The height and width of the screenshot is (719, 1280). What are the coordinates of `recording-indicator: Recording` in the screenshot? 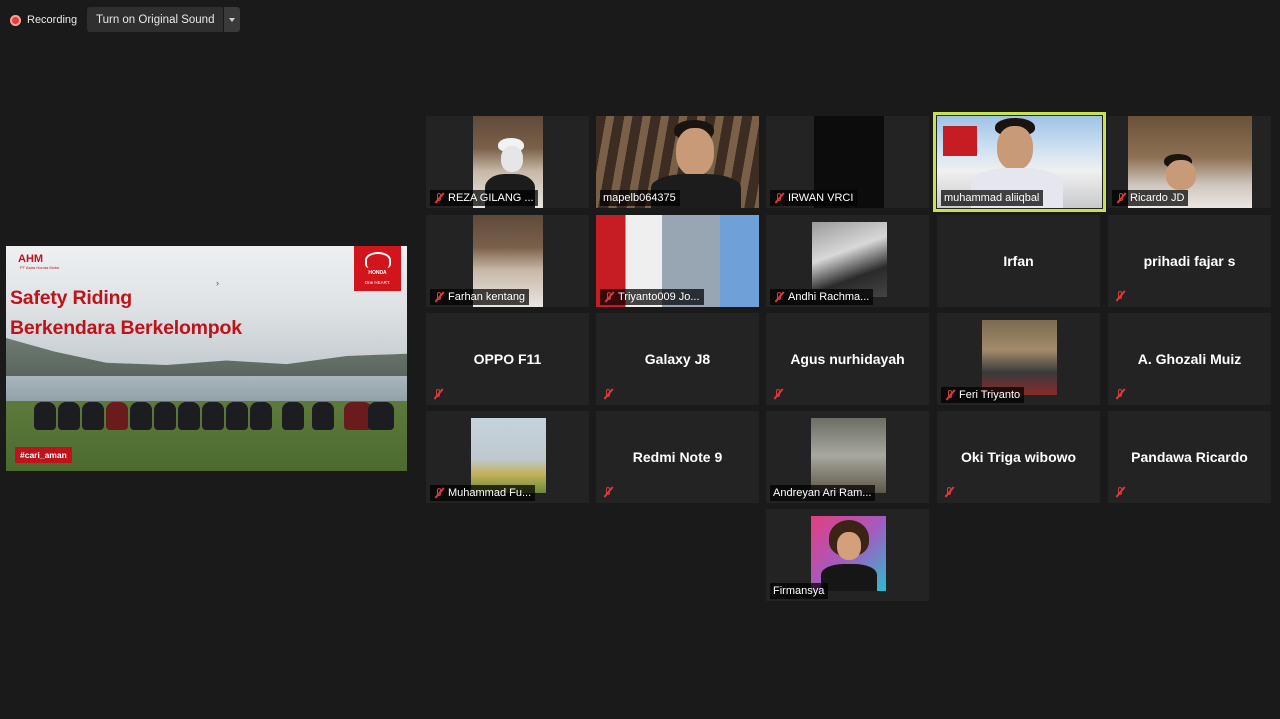 It's located at (43, 20).